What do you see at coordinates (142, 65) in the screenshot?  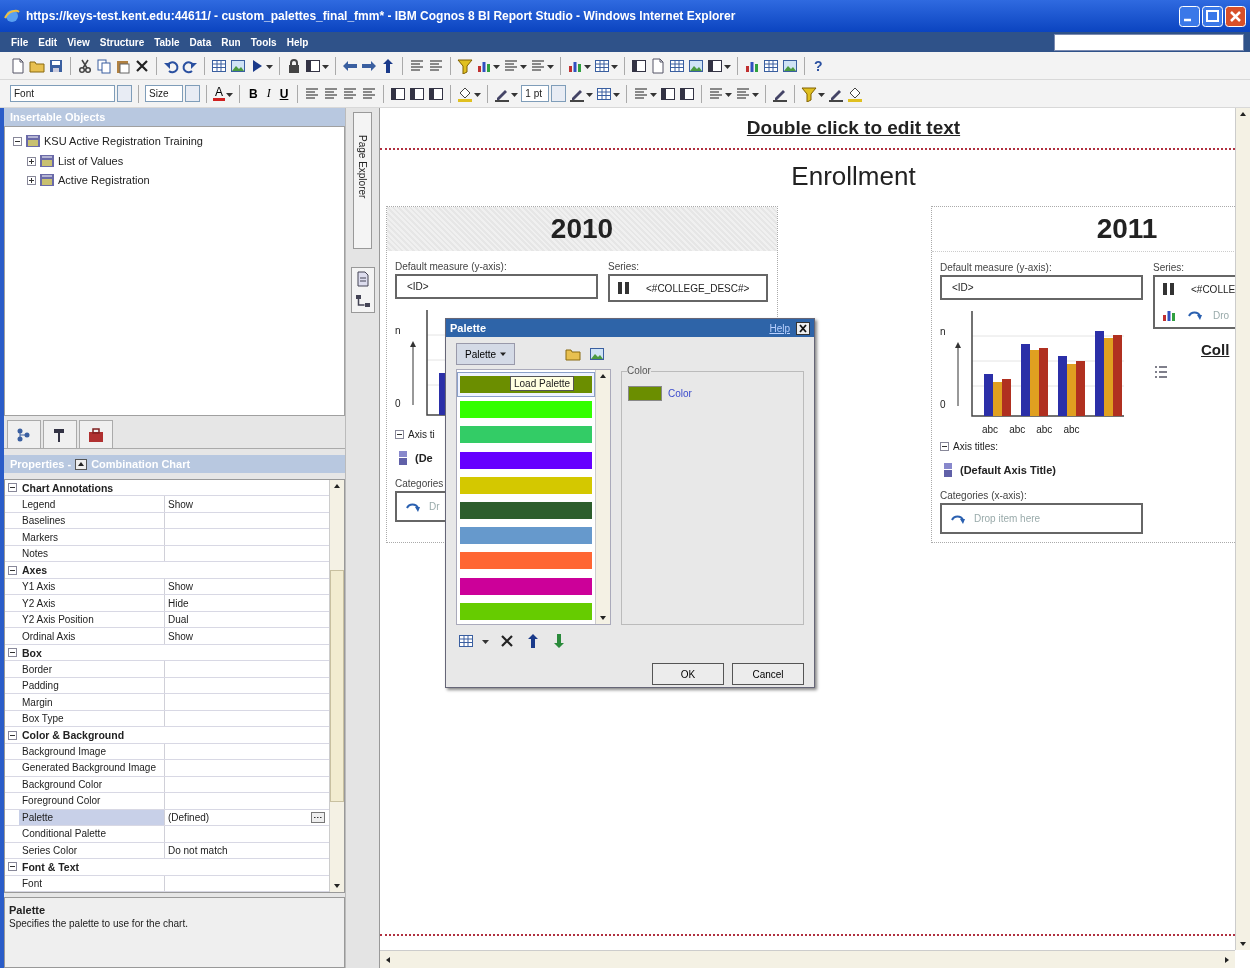 I see `delete-icon` at bounding box center [142, 65].